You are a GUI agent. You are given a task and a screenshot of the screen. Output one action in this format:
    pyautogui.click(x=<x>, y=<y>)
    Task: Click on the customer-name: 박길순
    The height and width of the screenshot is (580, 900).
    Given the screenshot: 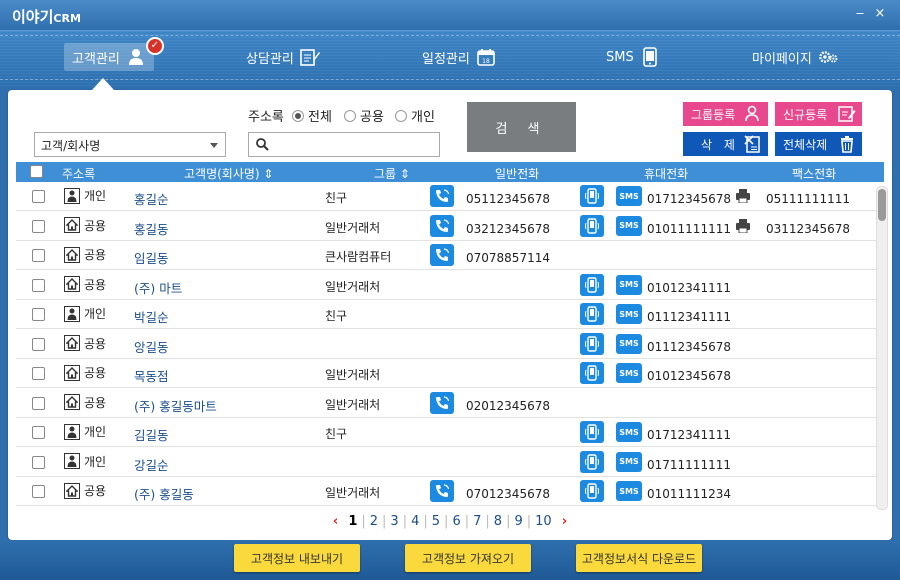 What is the action you would take?
    pyautogui.click(x=151, y=316)
    